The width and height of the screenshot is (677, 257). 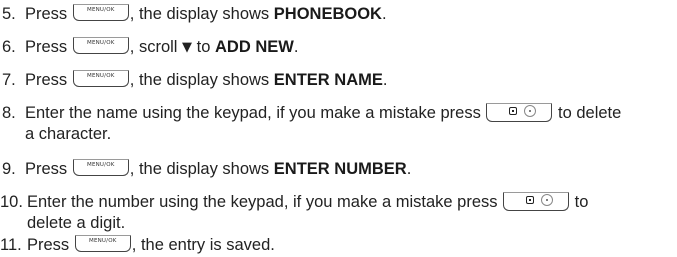 What do you see at coordinates (9, 47) in the screenshot?
I see `step-number: 6.` at bounding box center [9, 47].